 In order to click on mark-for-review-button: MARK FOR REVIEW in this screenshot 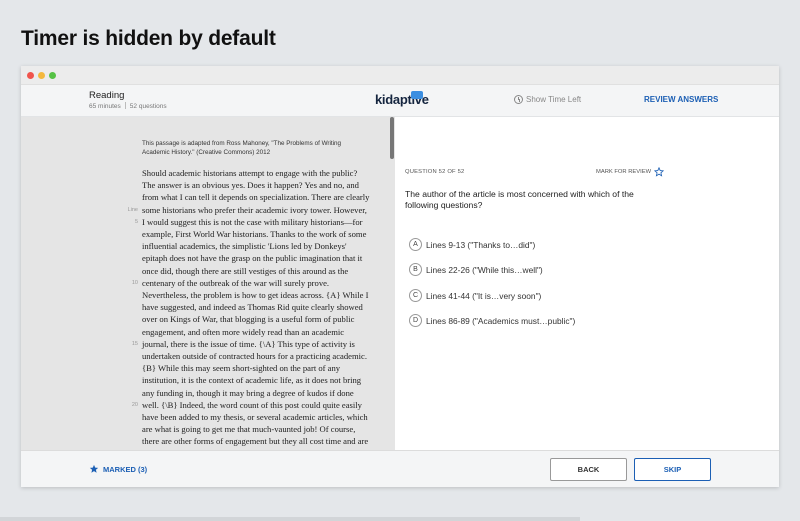, I will do `click(630, 172)`.